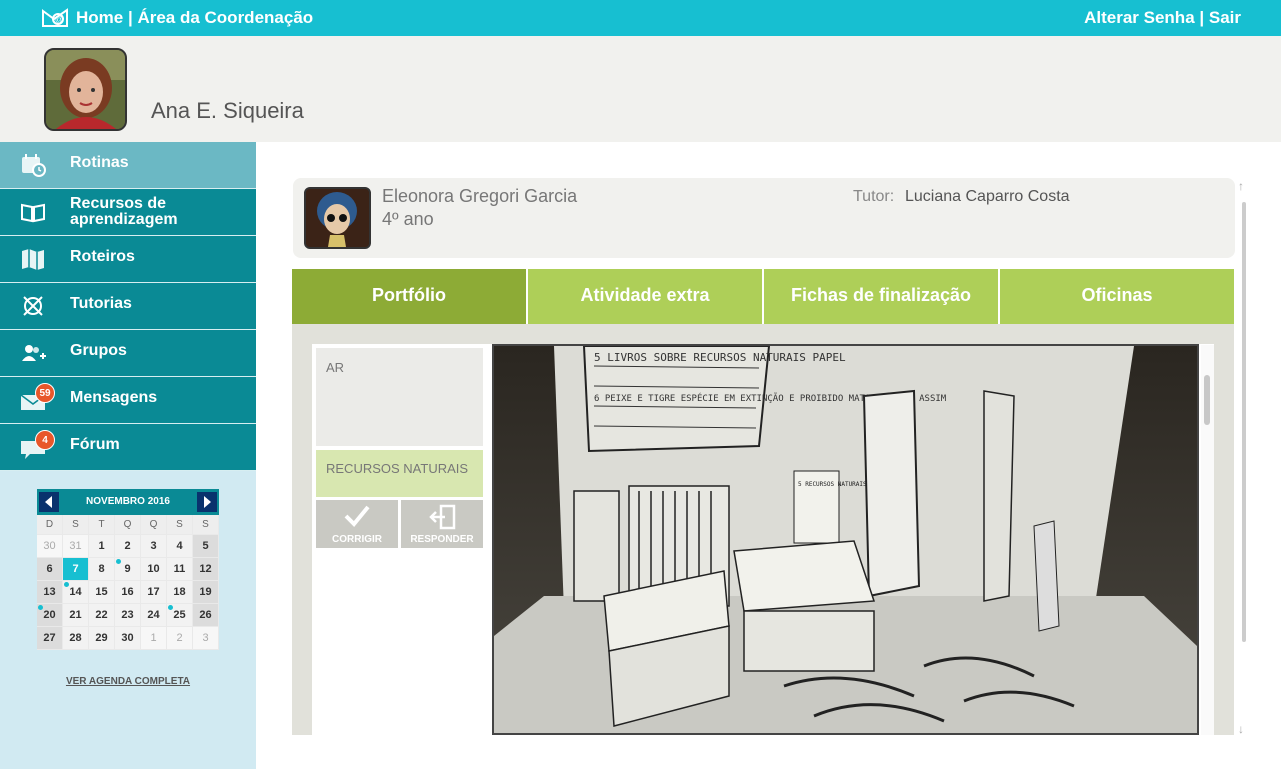 The image size is (1281, 769). I want to click on home-link: Home, so click(99, 17).